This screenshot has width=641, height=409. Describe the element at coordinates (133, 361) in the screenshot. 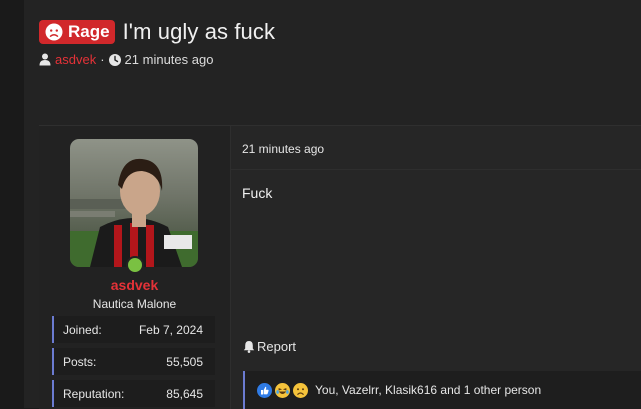

I see `user-stat-posts: Posts: 55,505` at that location.